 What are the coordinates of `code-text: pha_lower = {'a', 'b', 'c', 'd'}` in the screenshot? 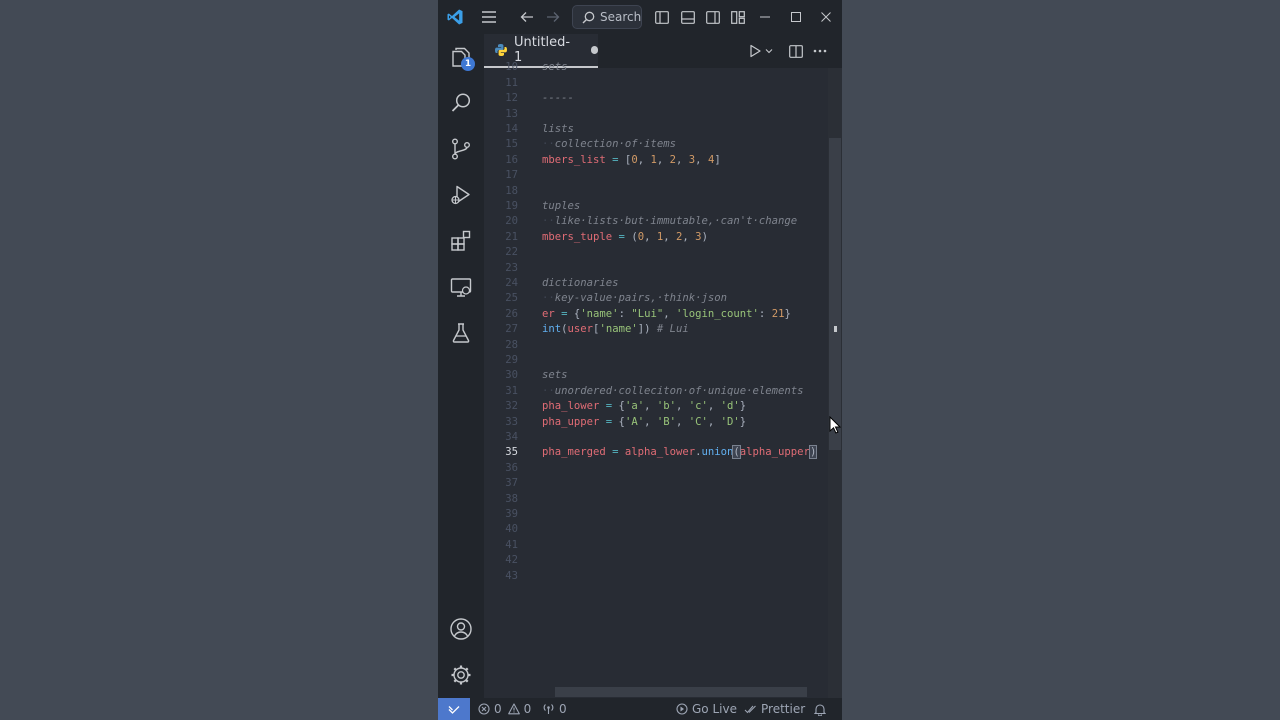 It's located at (644, 406).